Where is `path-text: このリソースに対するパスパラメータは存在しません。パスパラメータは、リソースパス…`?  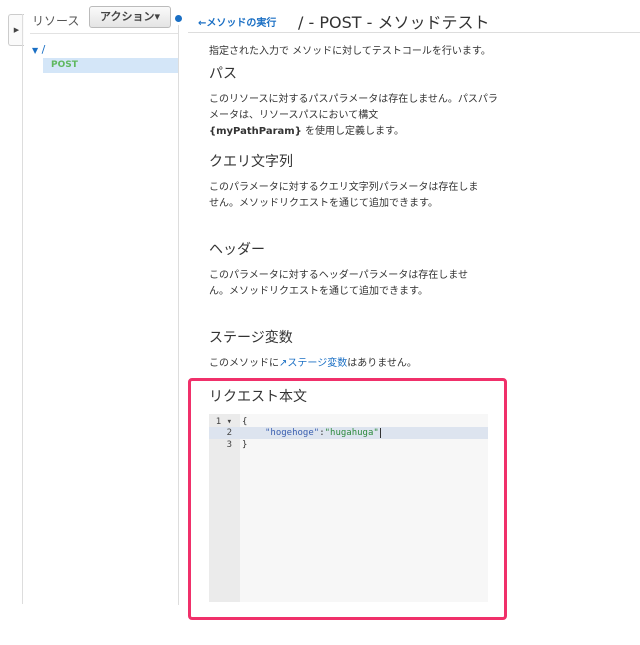
path-text: このリソースに対するパスパラメータは存在しません。パスパラメータは、リソースパス… is located at coordinates (354, 116).